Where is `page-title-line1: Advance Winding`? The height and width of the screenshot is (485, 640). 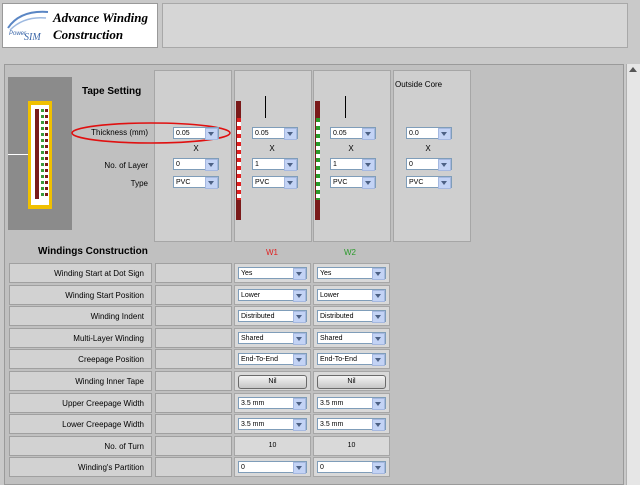
page-title-line1: Advance Winding is located at coordinates (100, 17).